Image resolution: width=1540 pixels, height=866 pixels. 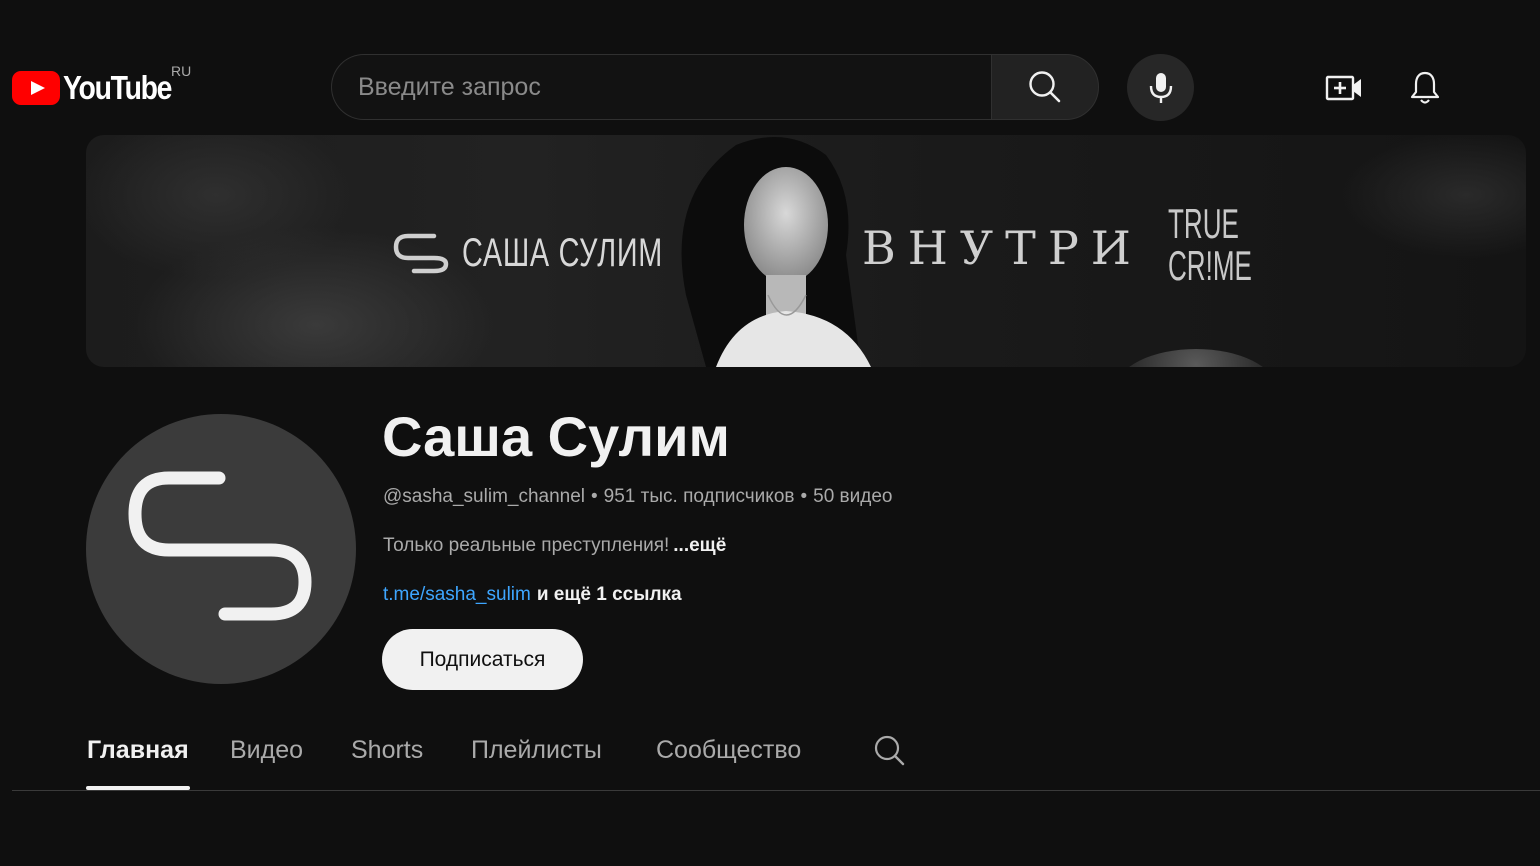 What do you see at coordinates (536, 750) in the screenshot?
I see `tab-playlists: Плейлисты` at bounding box center [536, 750].